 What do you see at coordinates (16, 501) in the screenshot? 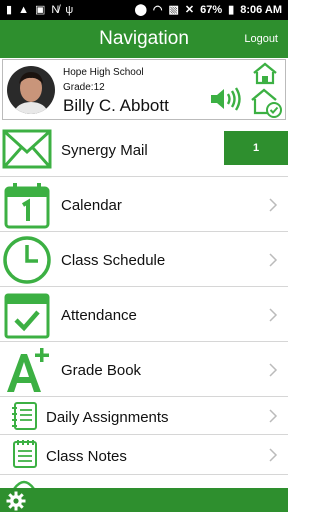
I see `gear-icon` at bounding box center [16, 501].